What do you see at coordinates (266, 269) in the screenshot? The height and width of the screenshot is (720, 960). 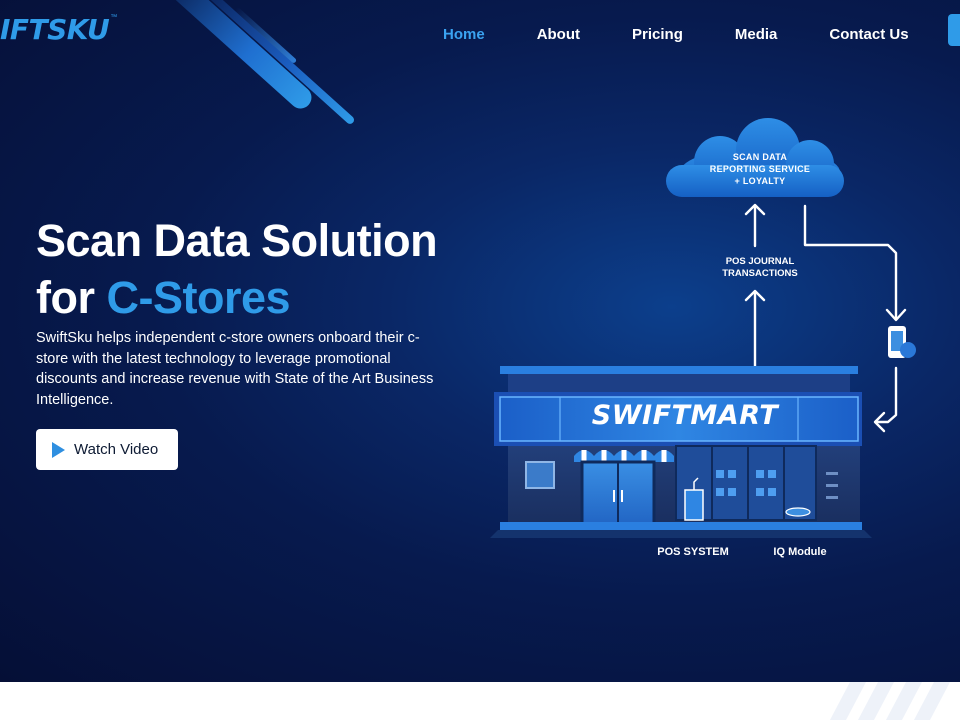 I see `hero-title: Scan Data Solution for C-Stores` at bounding box center [266, 269].